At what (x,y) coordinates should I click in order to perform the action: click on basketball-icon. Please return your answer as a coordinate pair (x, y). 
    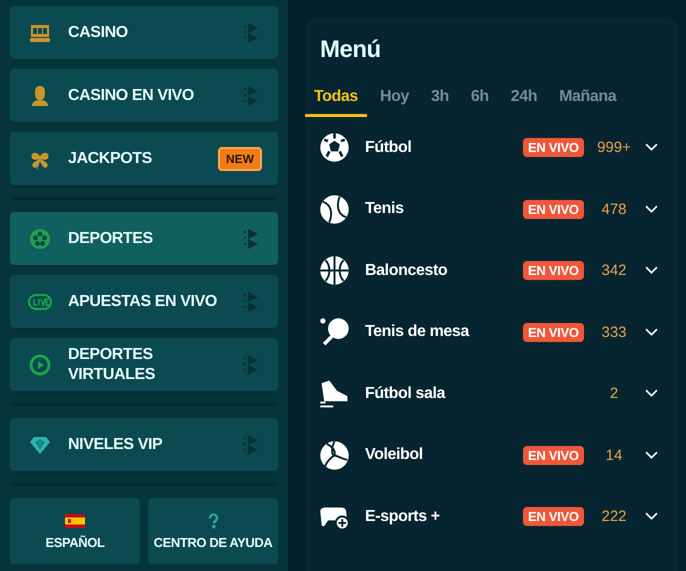
    Looking at the image, I should click on (334, 270).